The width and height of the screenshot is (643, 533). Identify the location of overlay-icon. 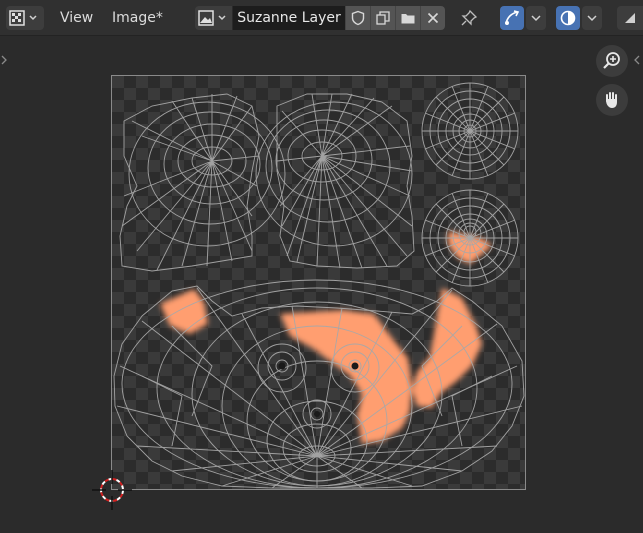
(568, 18).